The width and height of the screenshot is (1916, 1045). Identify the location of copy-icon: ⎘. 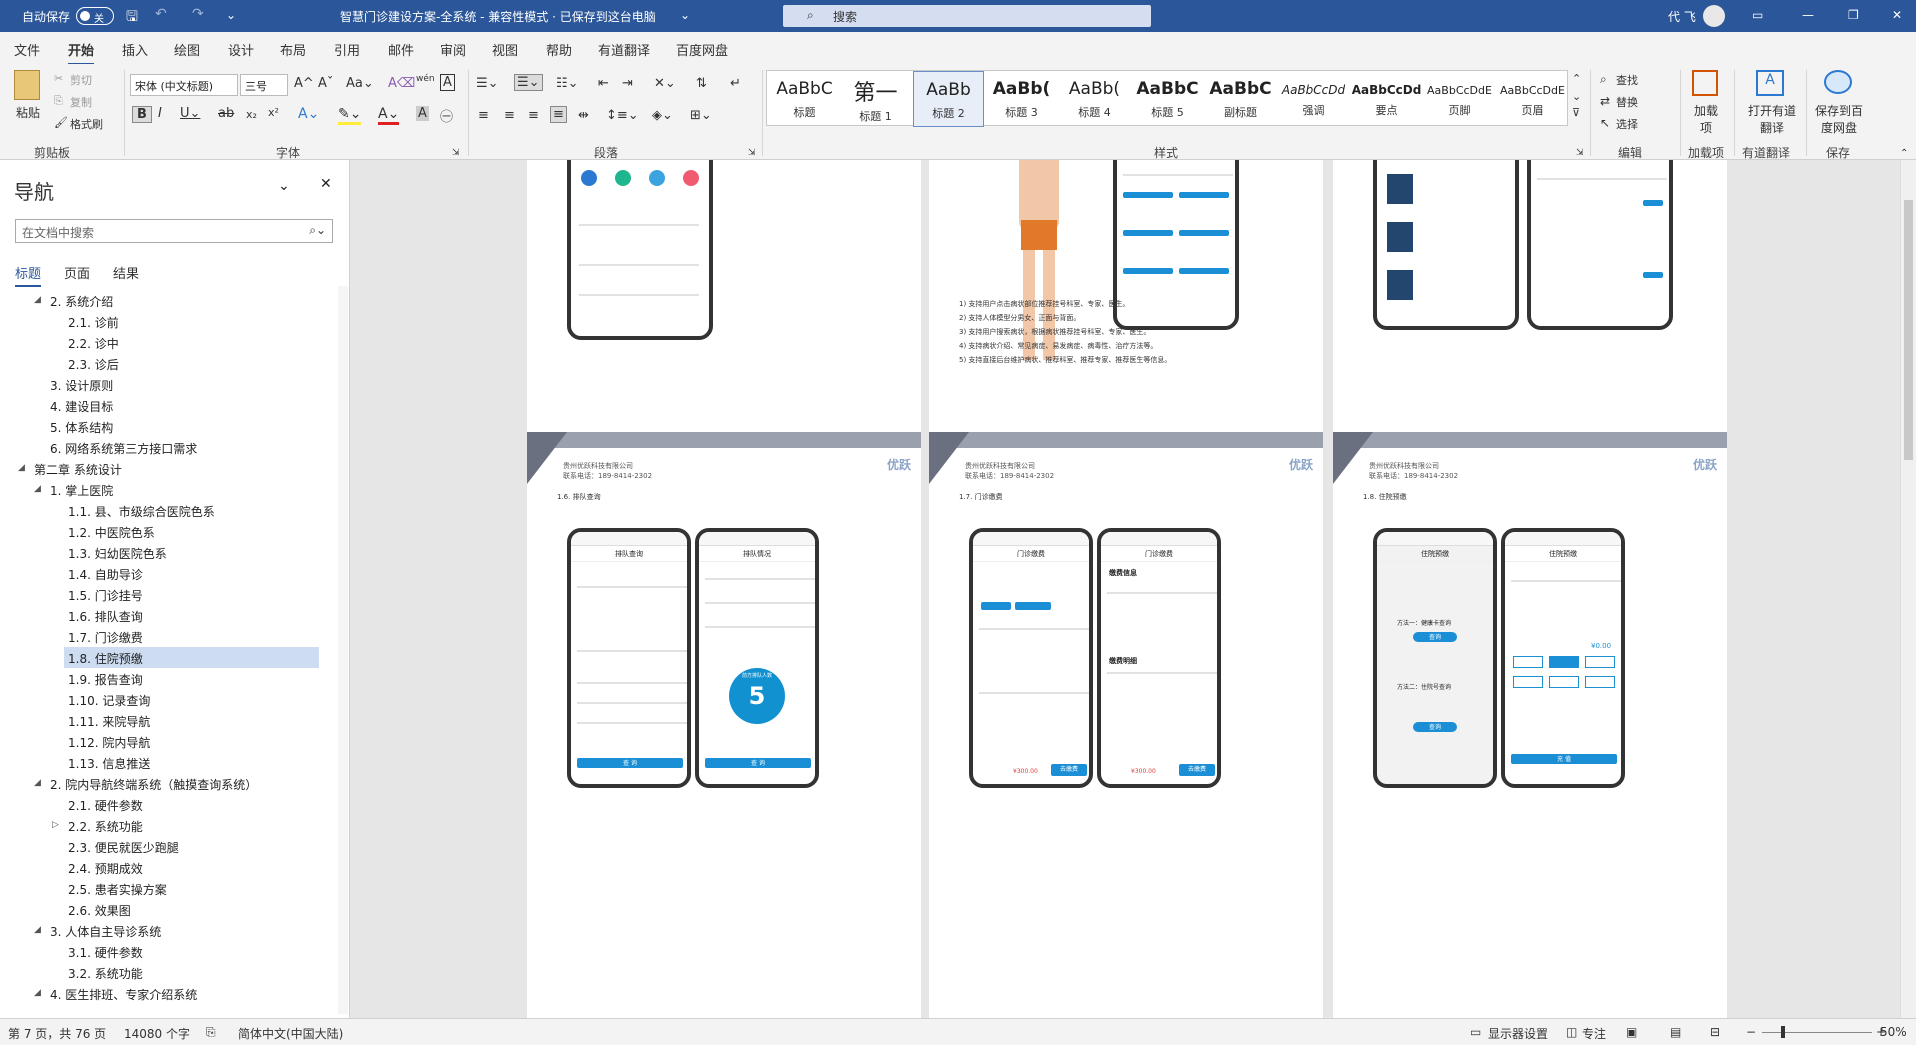
(58, 101).